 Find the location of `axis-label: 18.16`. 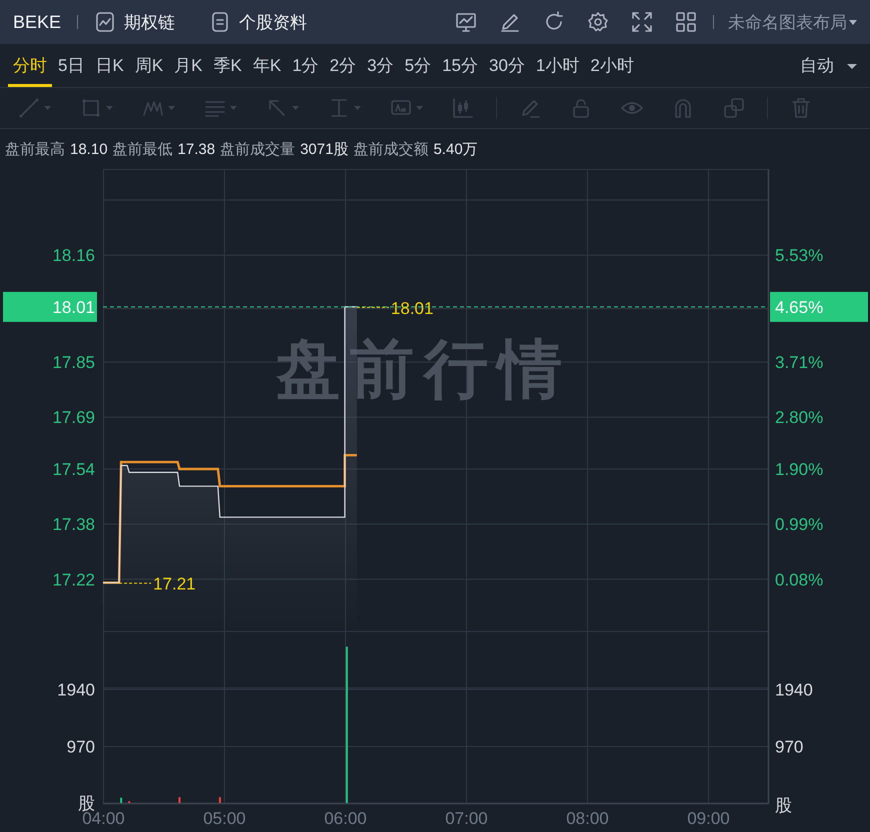

axis-label: 18.16 is located at coordinates (73, 256).